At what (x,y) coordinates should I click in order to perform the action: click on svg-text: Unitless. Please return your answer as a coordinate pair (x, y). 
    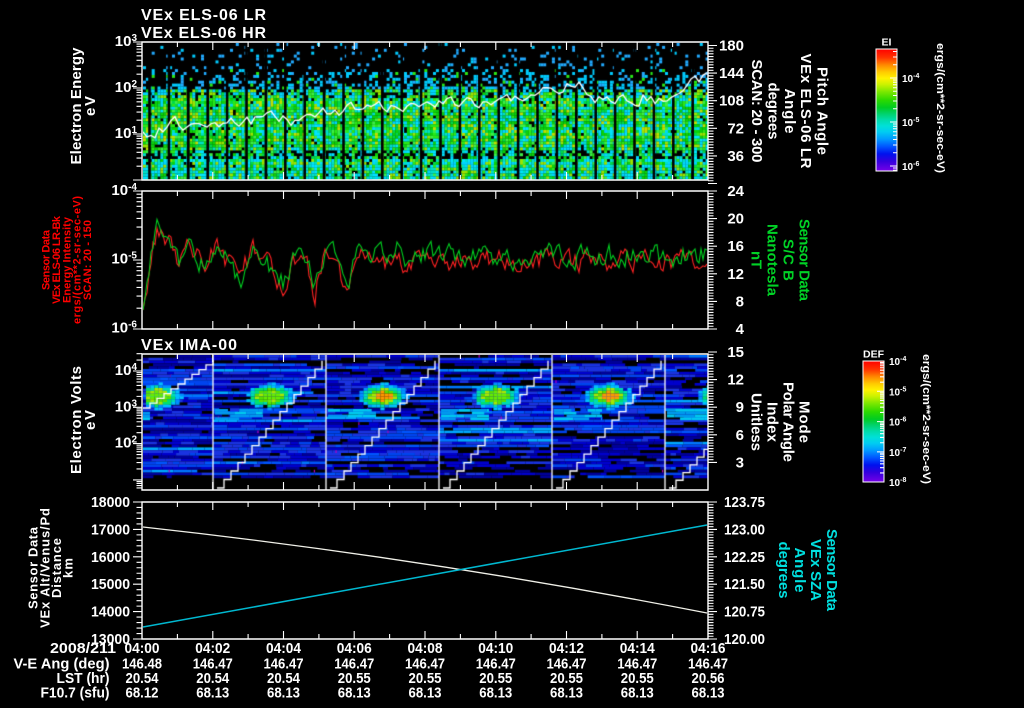
    Looking at the image, I should click on (755, 422).